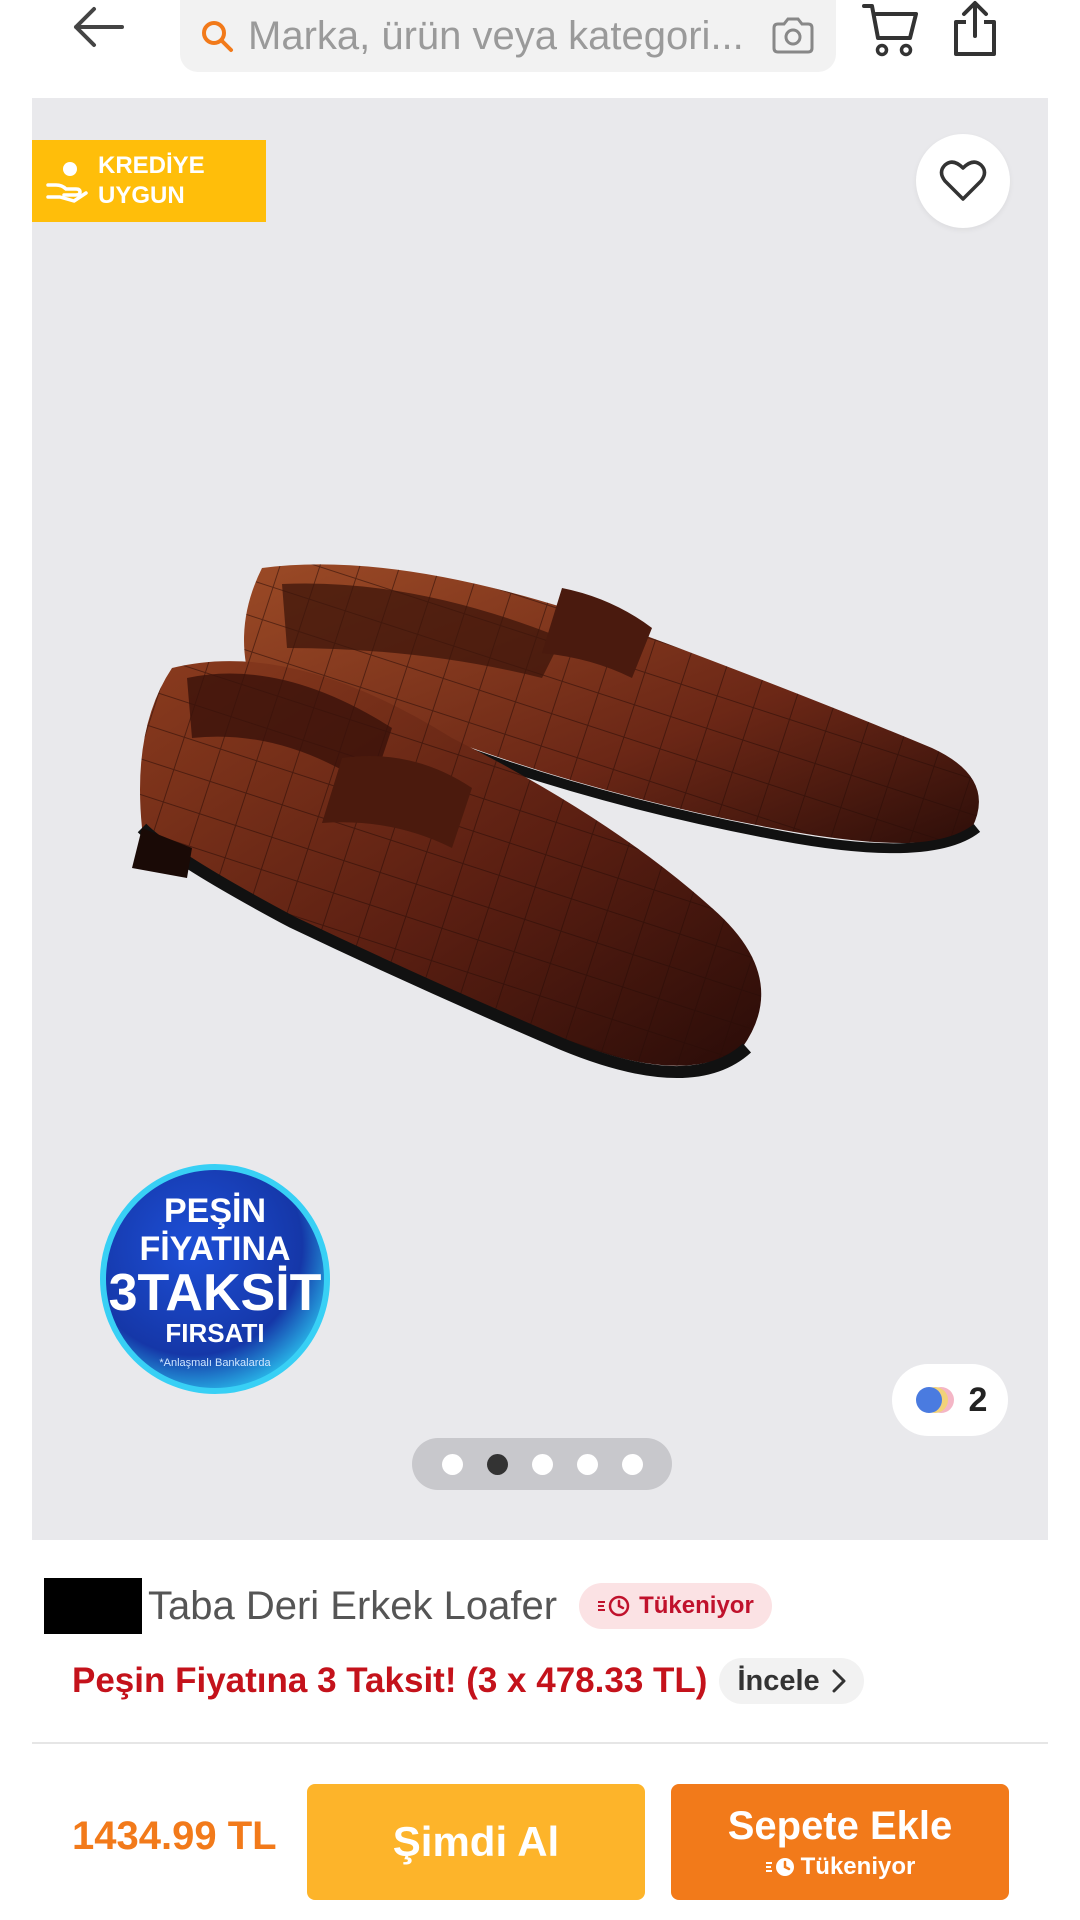 The height and width of the screenshot is (1920, 1080). What do you see at coordinates (840, 1826) in the screenshot?
I see `add-to-cart-label: Sepete Ekle` at bounding box center [840, 1826].